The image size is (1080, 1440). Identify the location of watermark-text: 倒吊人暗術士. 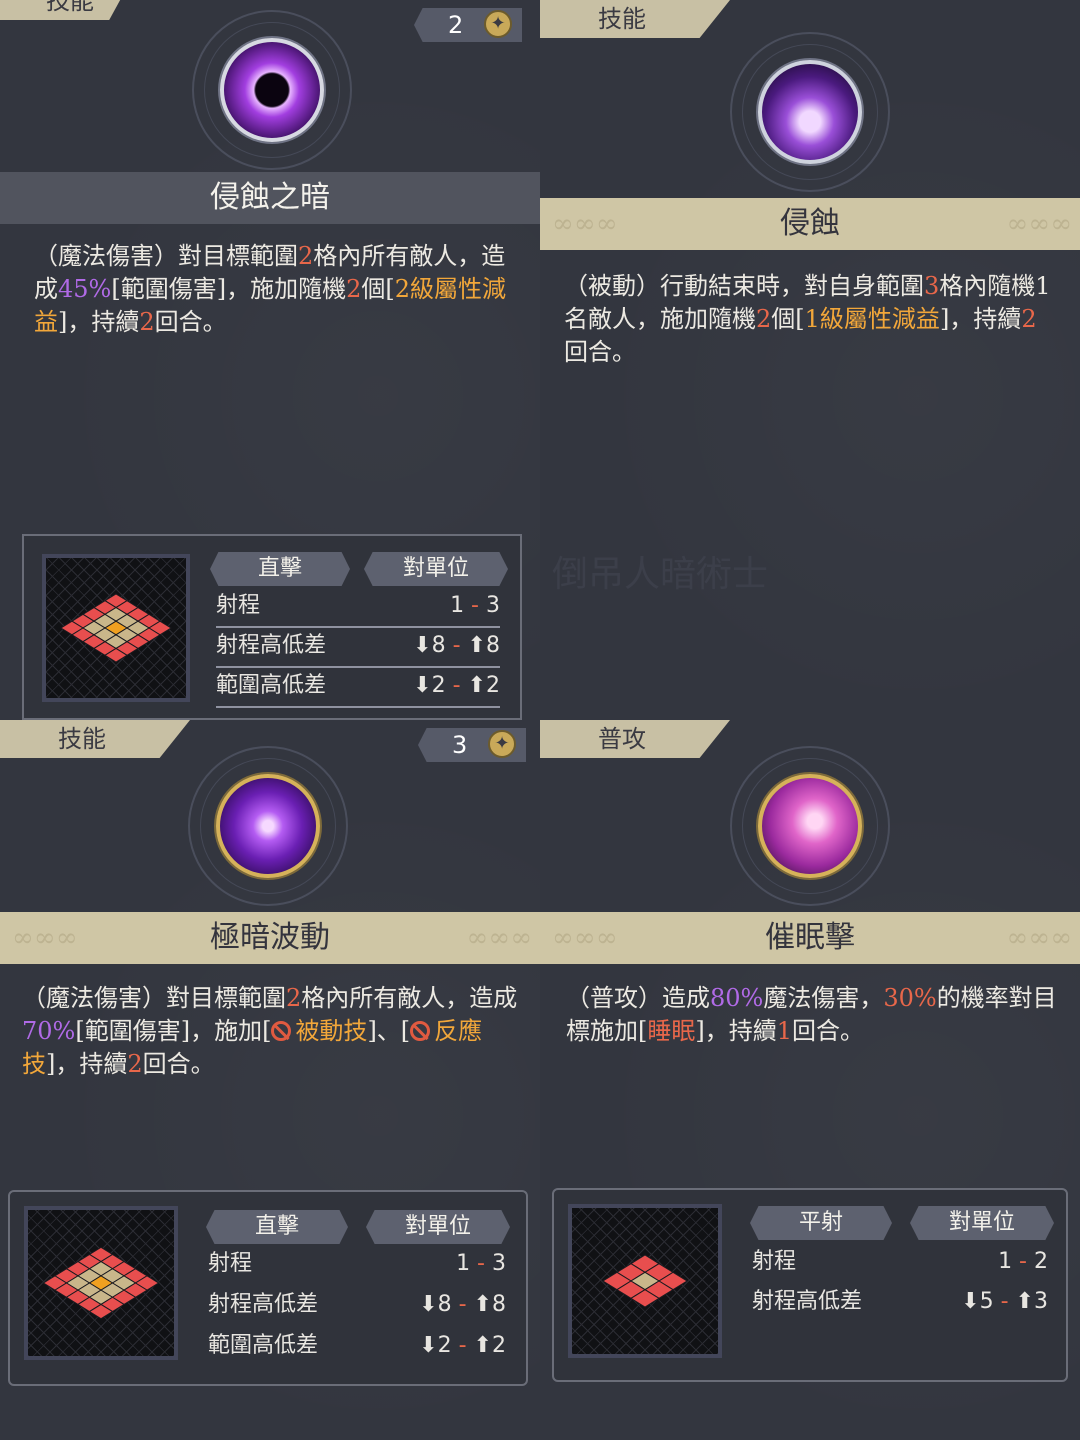
(660, 574).